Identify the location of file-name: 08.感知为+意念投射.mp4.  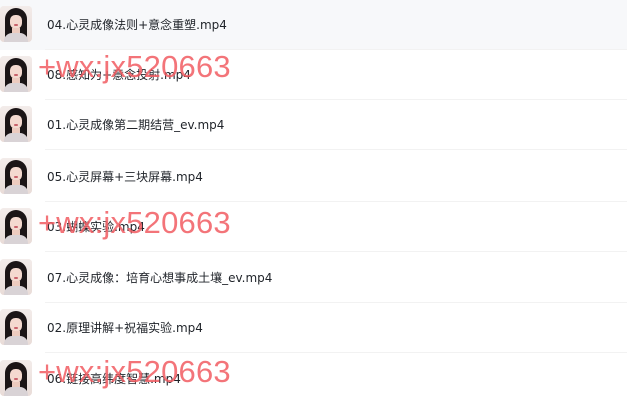
(119, 75).